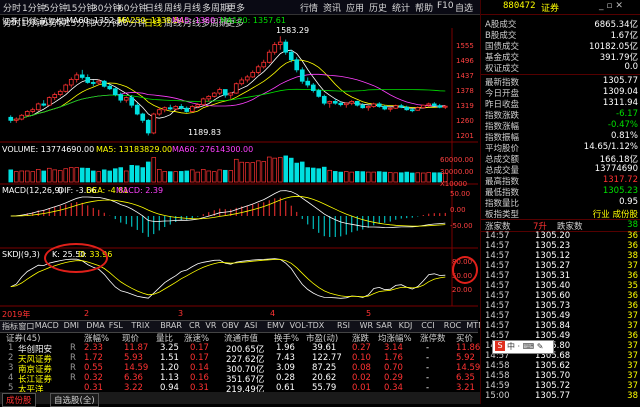 The image size is (640, 407). I want to click on rp-value: -6.17, so click(627, 114).